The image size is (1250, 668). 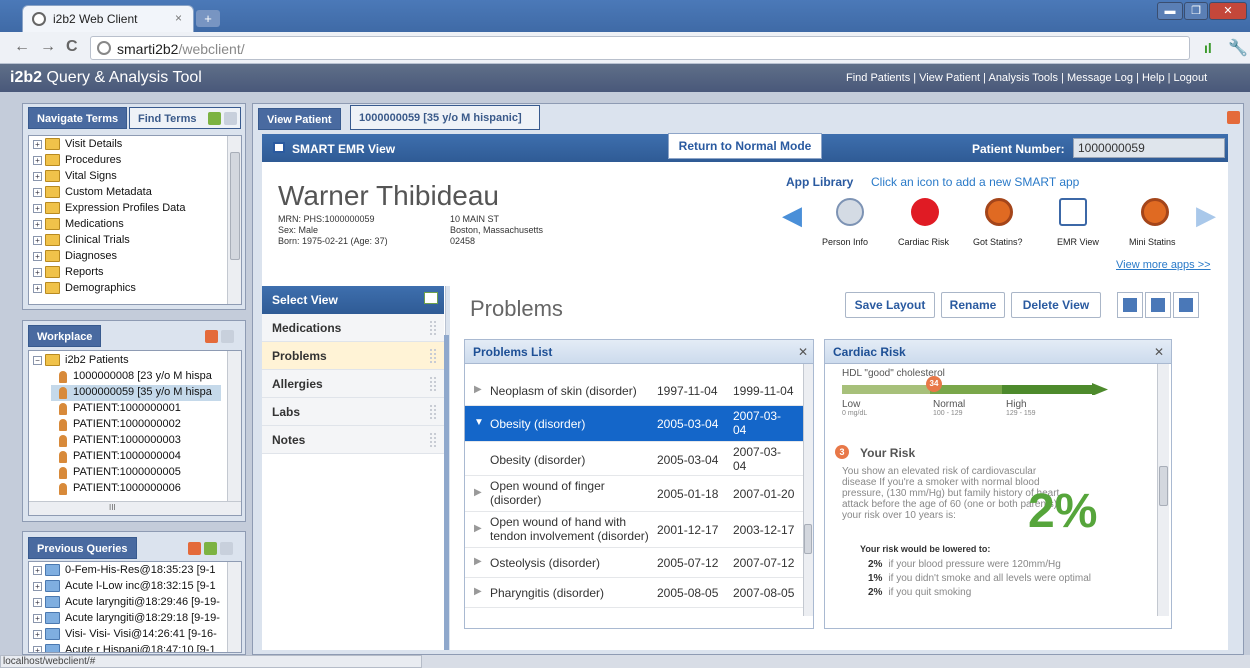 What do you see at coordinates (923, 242) in the screenshot?
I see `app-label-cardiac-risk: Cardiac Risk` at bounding box center [923, 242].